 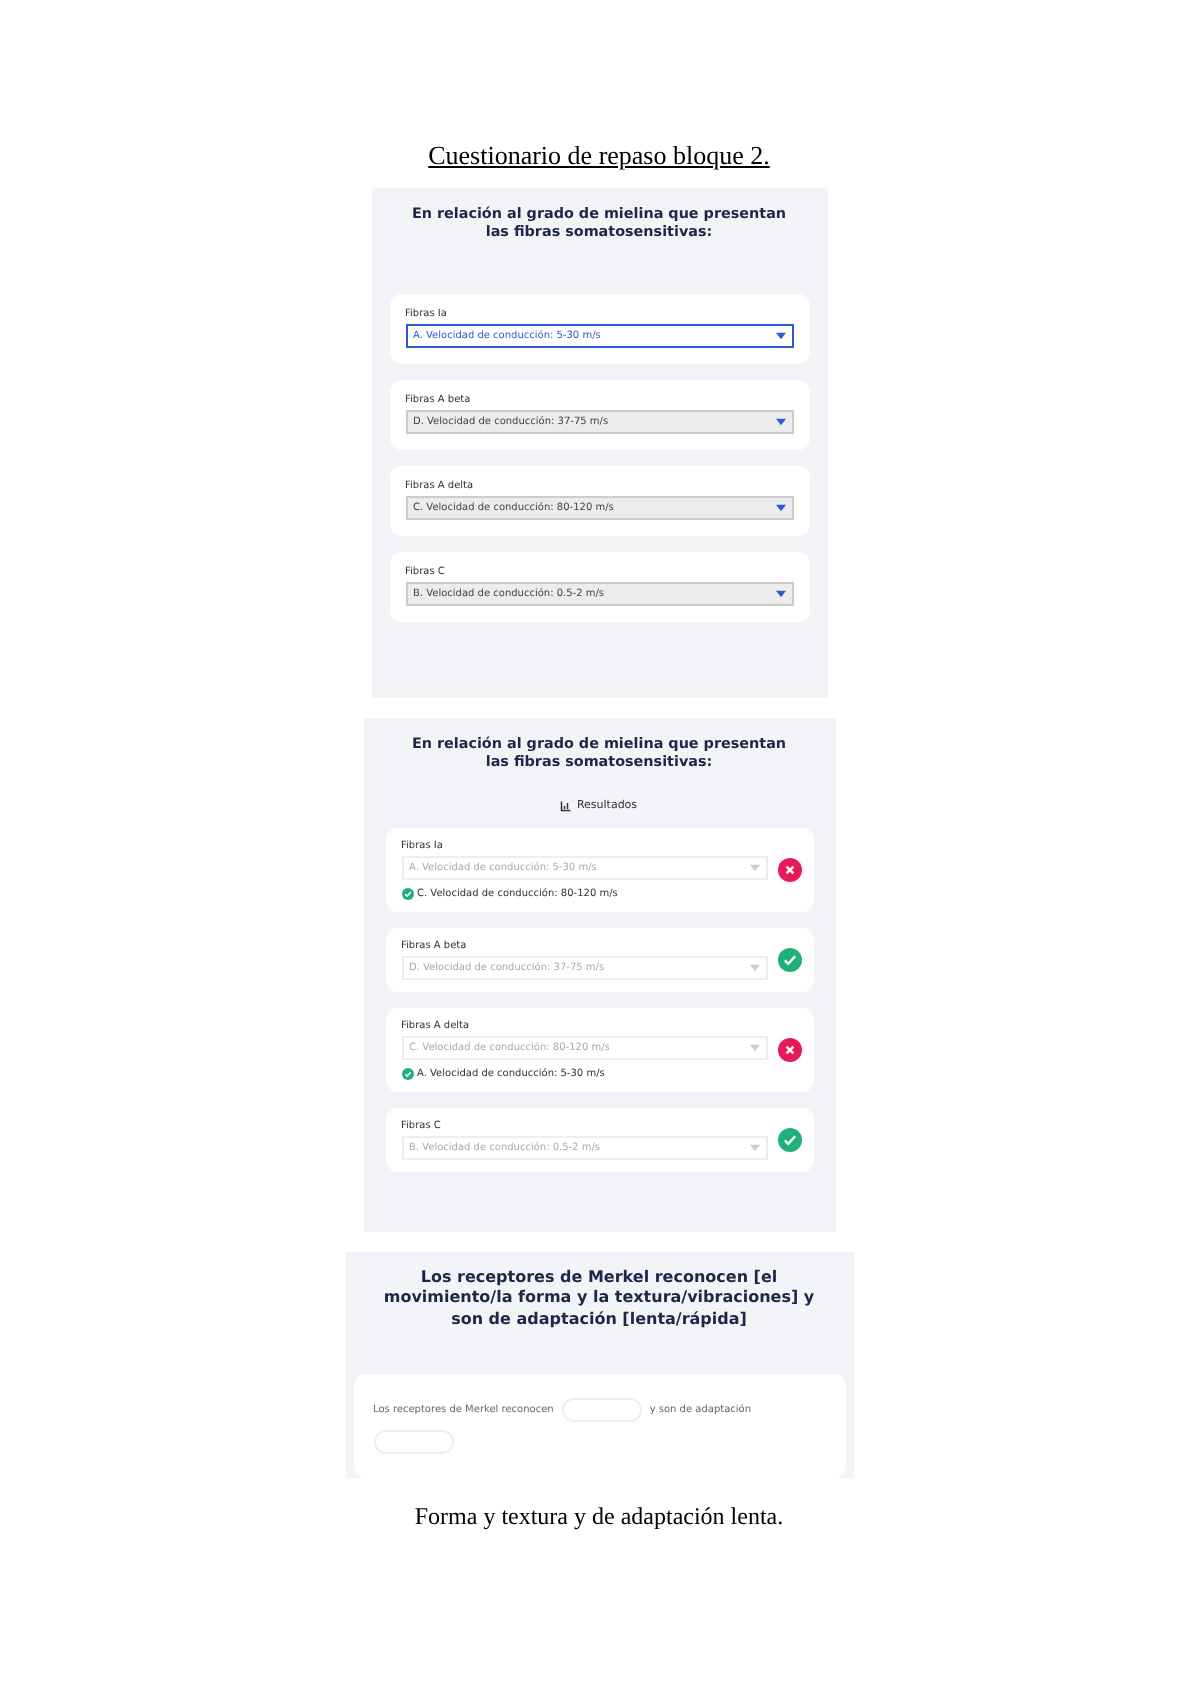 I want to click on answer-text: Forma y textura y de adaptación lenta., so click(x=599, y=1517).